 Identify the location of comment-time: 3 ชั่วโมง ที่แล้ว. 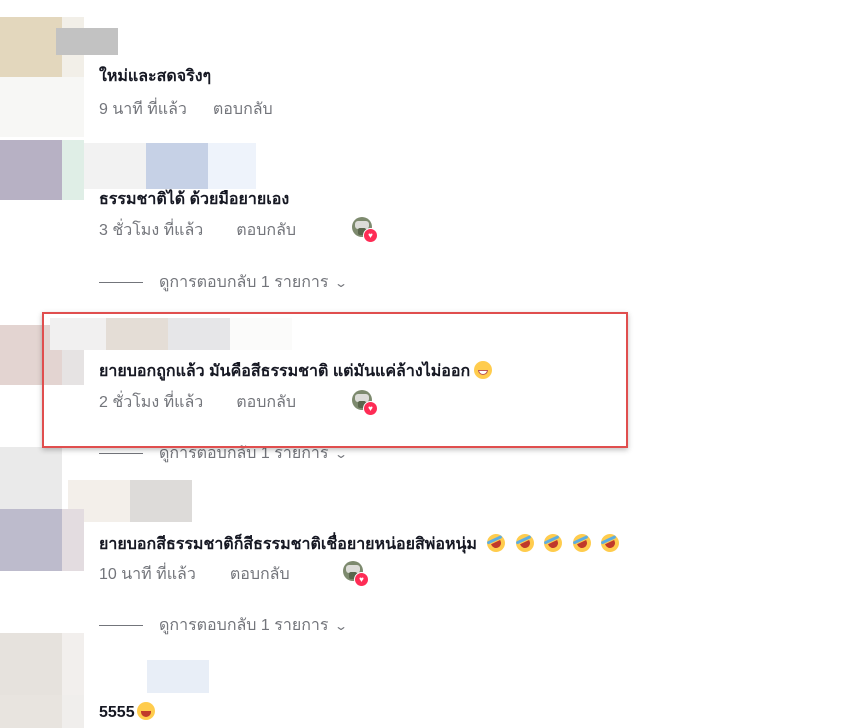
(151, 230).